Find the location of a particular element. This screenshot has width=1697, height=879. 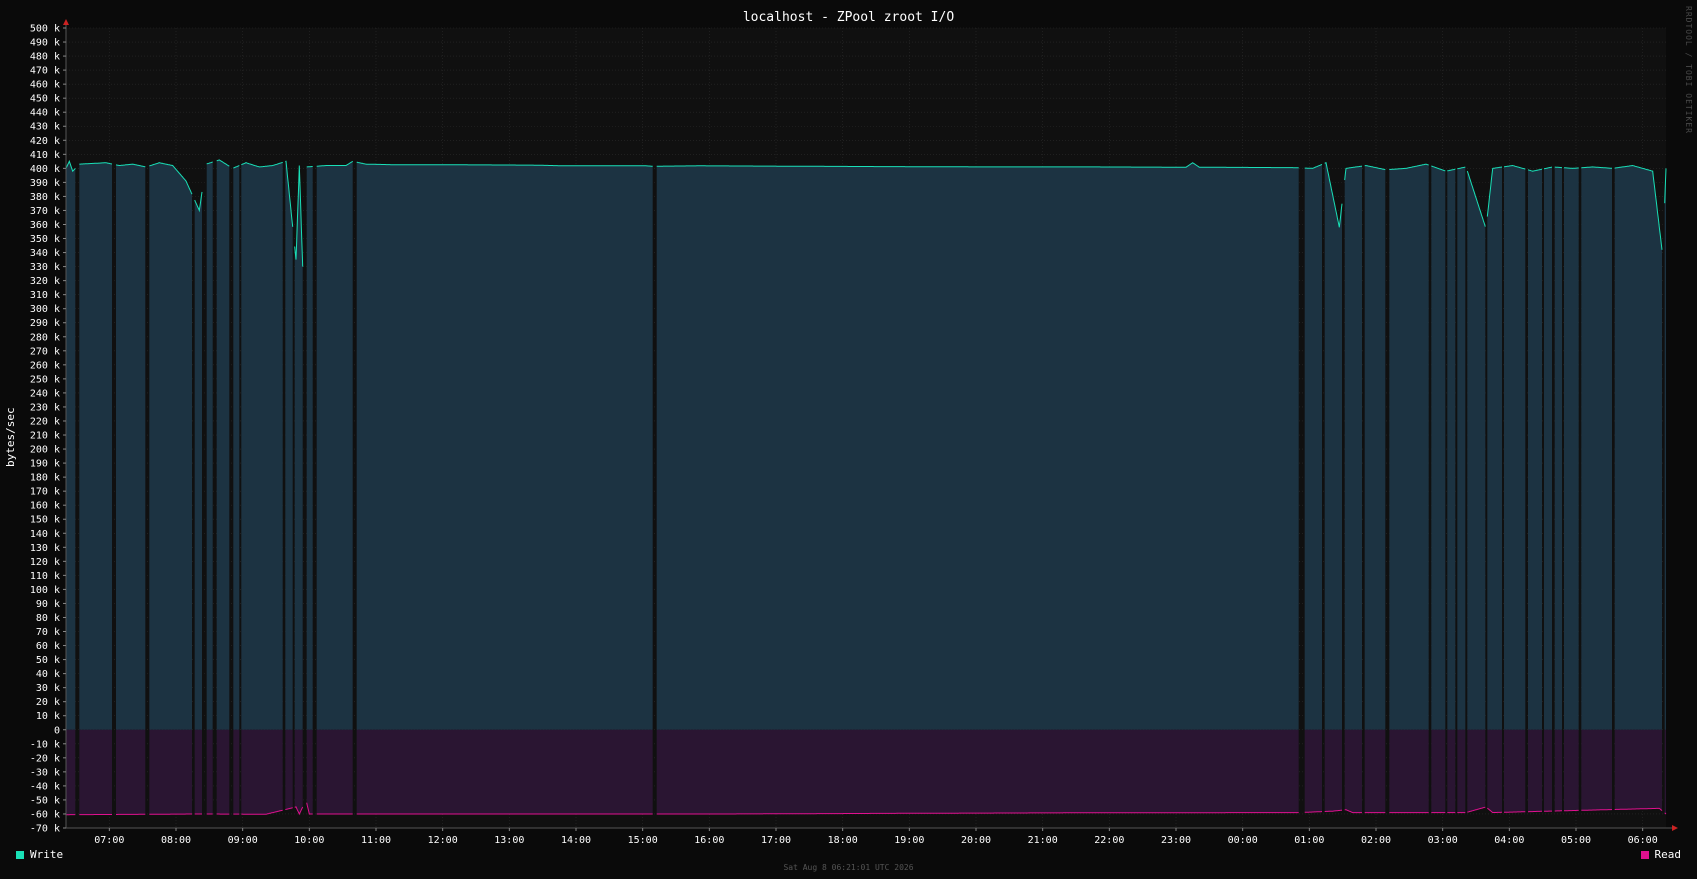

y-tick-label: -10 k is located at coordinates (45, 744).